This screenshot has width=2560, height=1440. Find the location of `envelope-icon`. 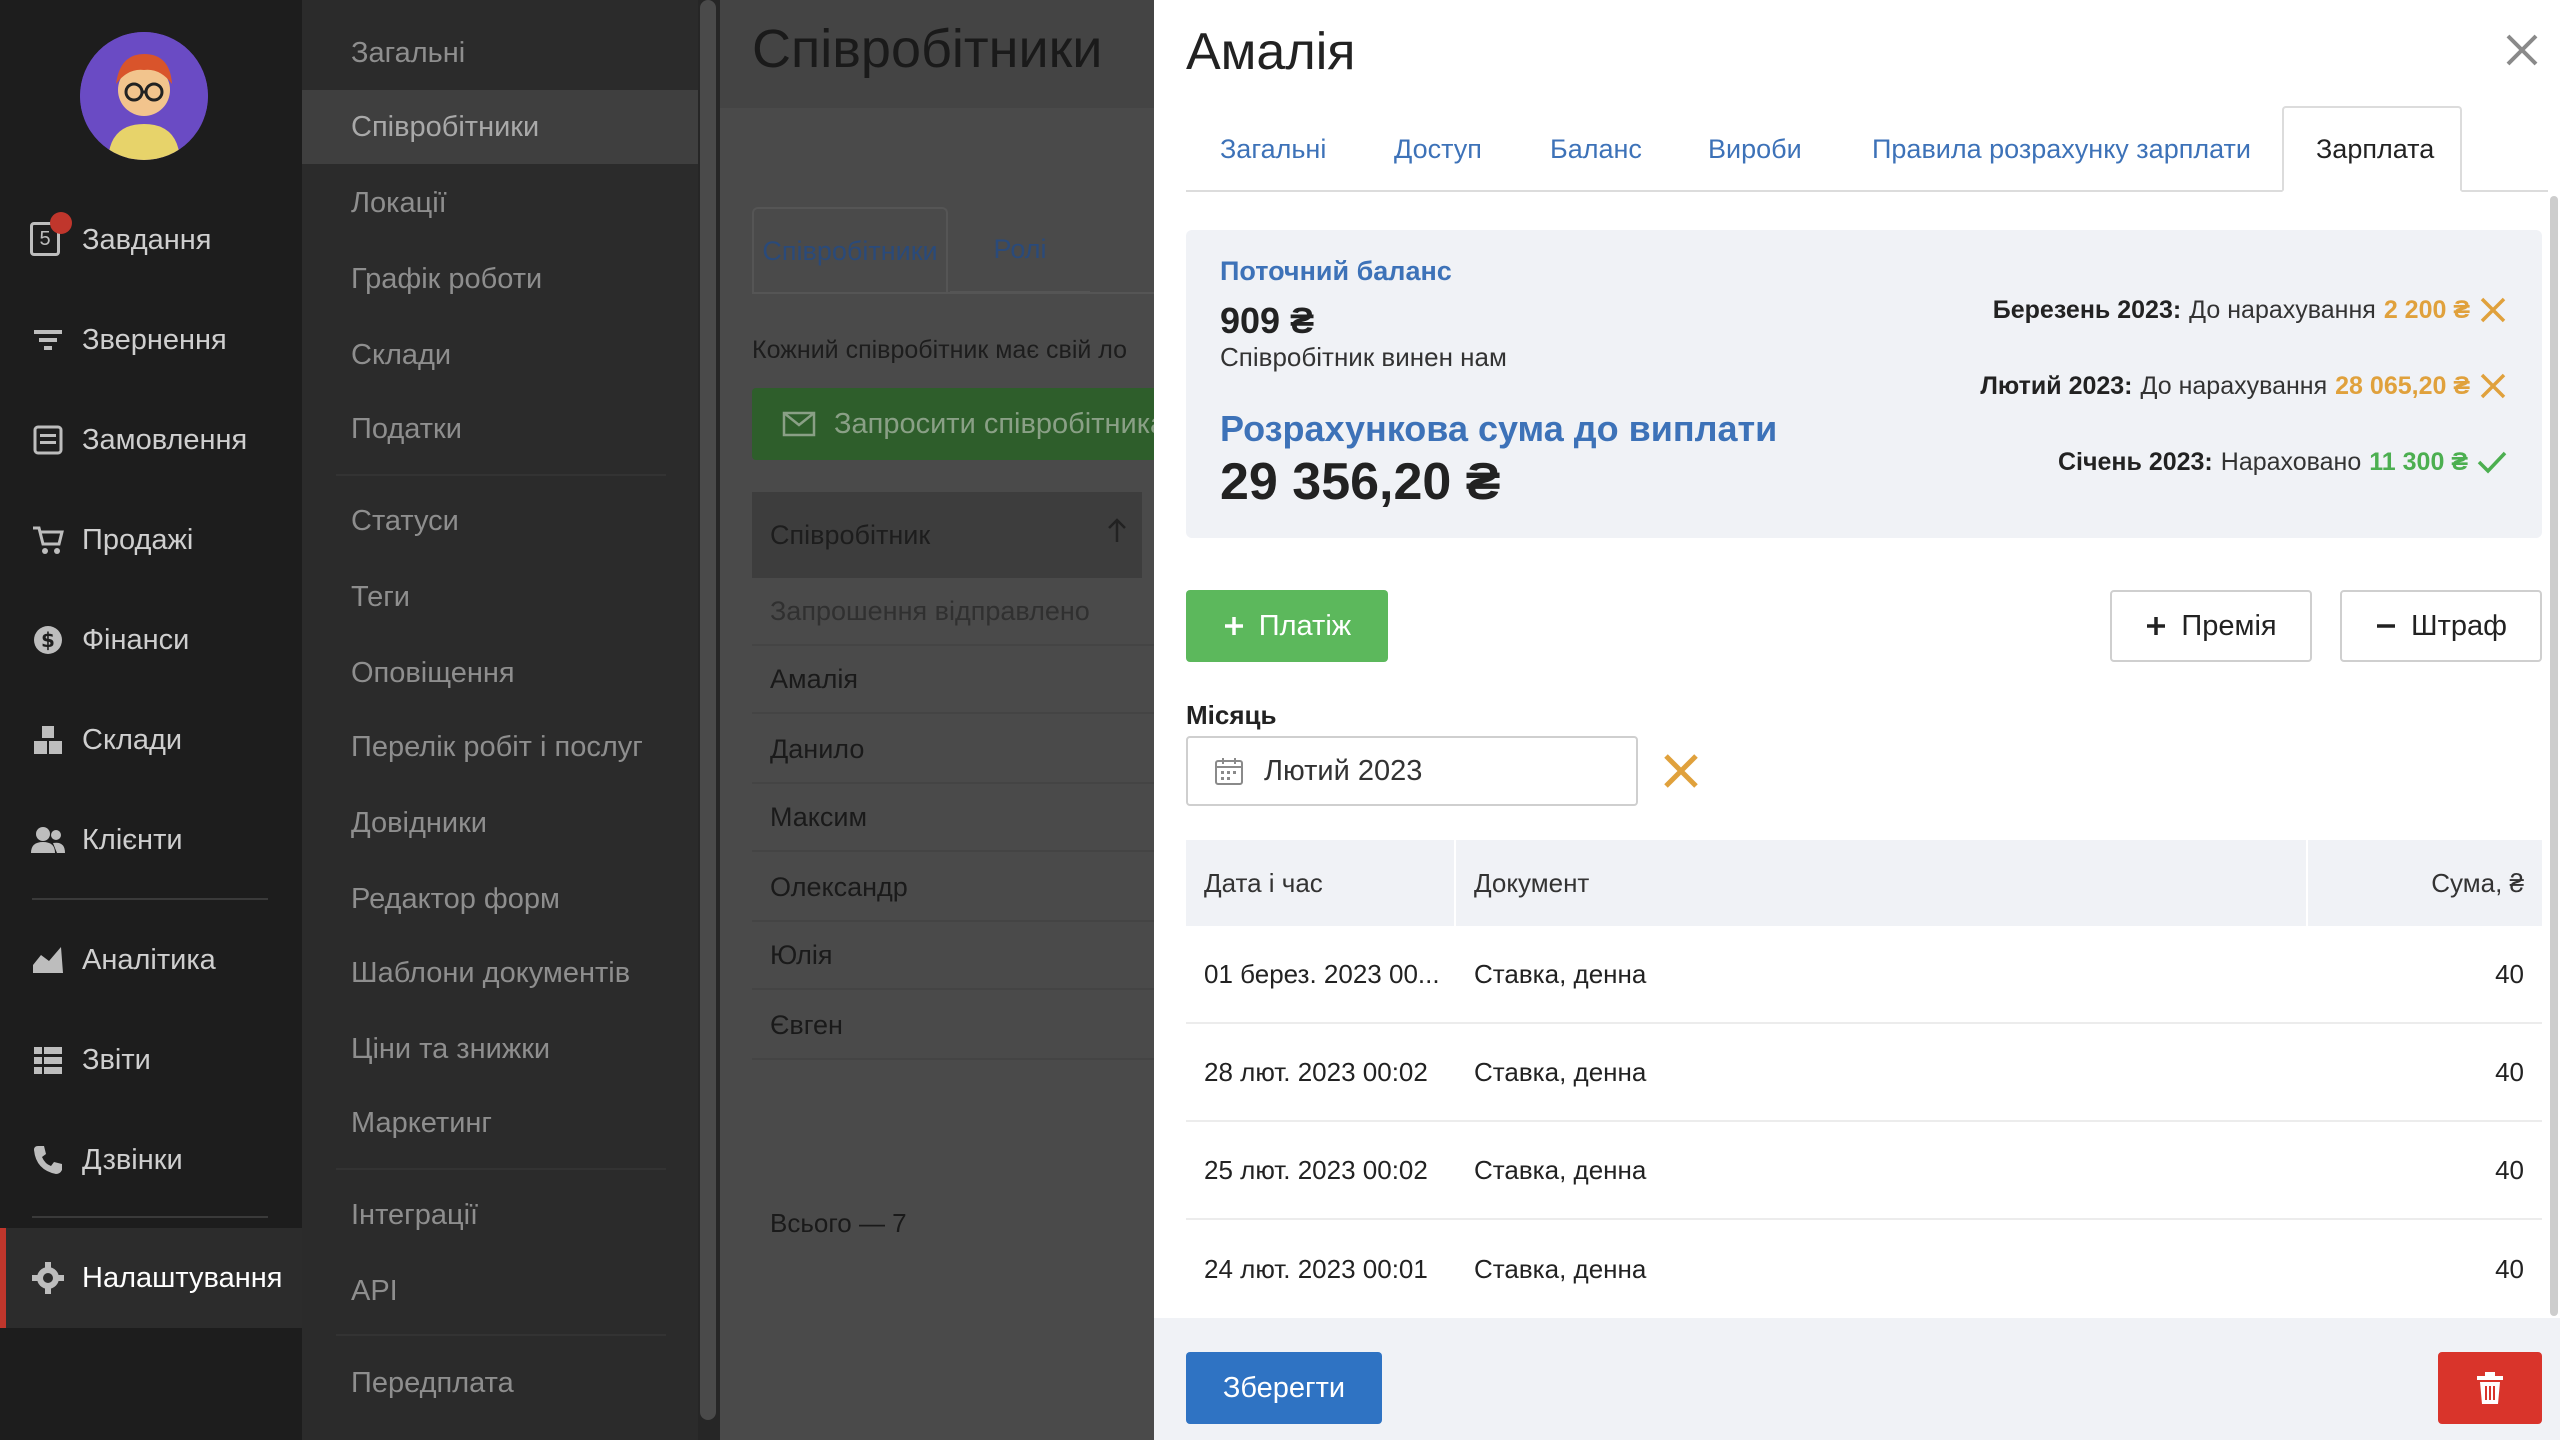

envelope-icon is located at coordinates (799, 424).